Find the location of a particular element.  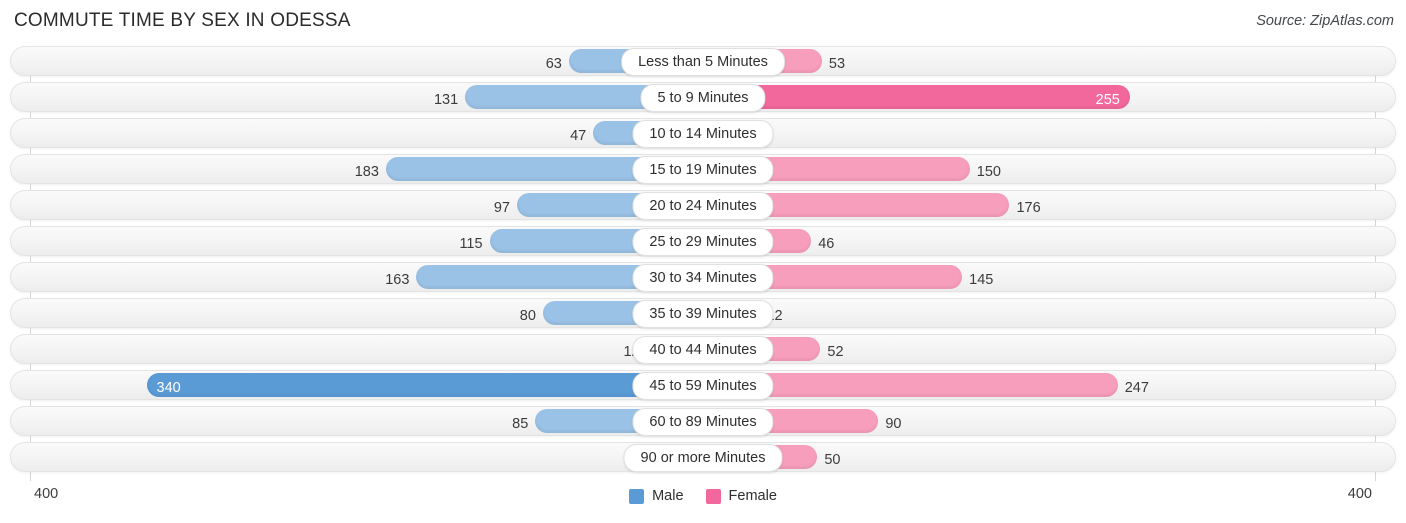

male-half: 80 is located at coordinates (356, 313).